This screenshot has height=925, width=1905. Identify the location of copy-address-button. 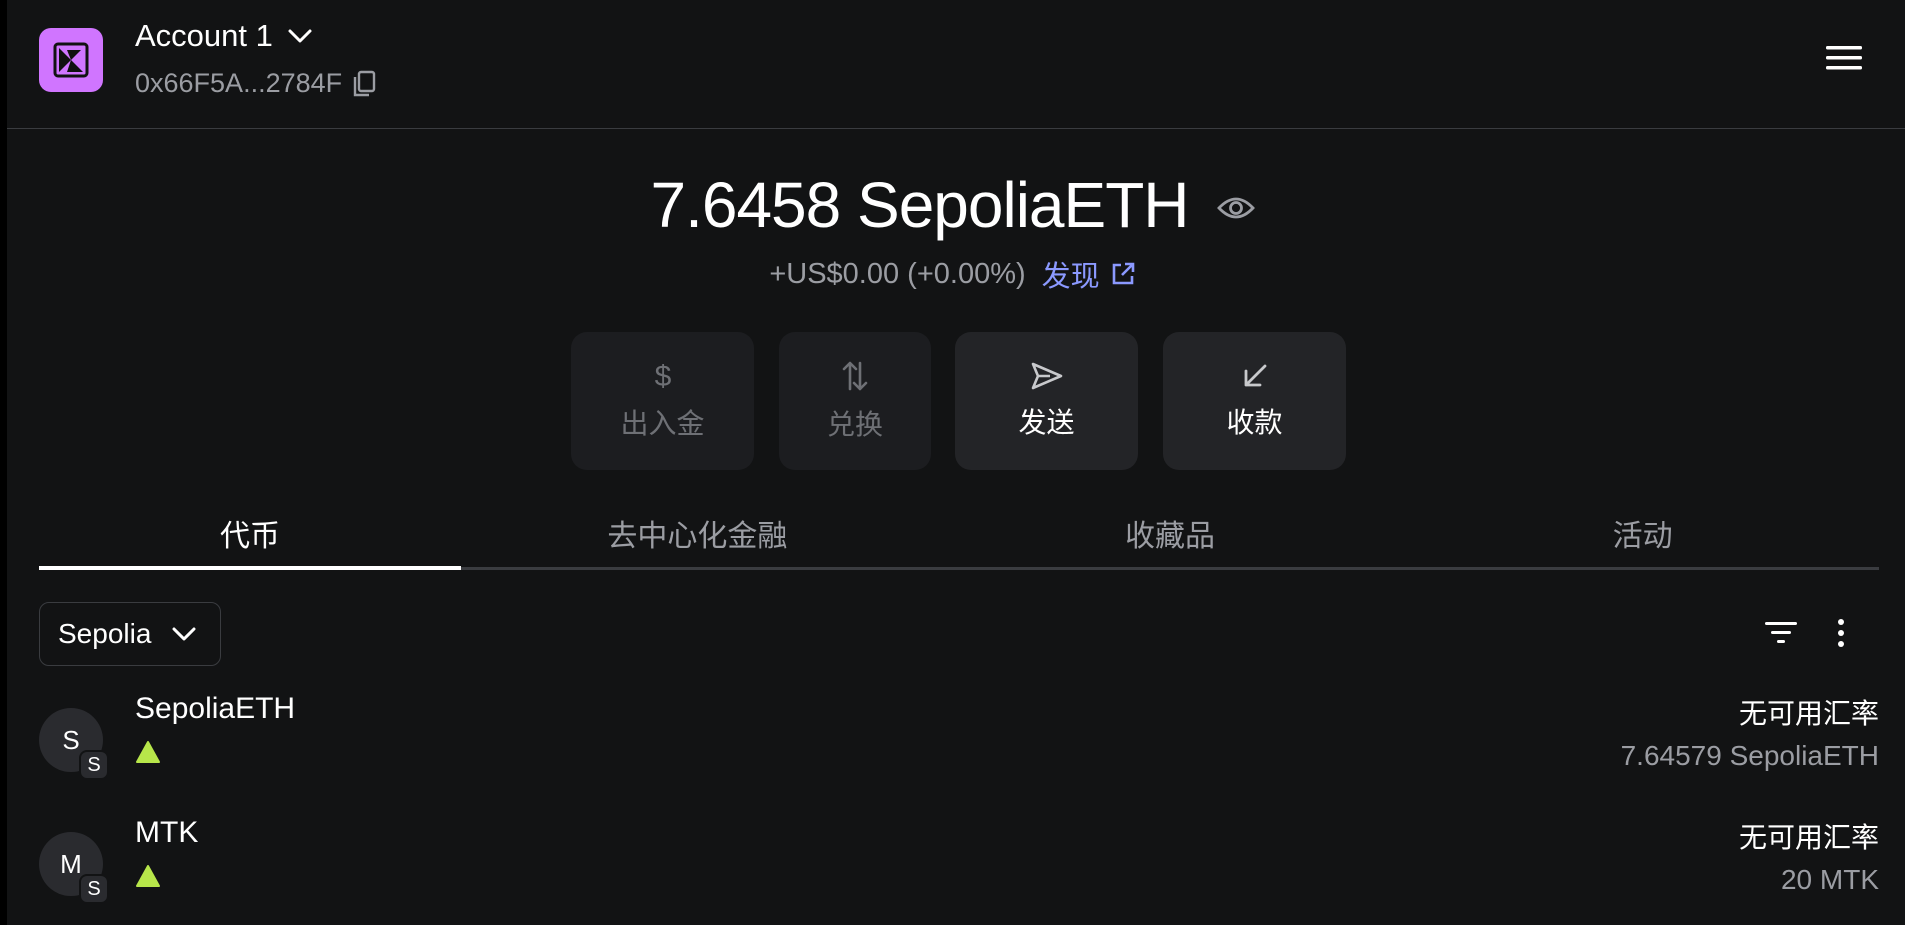
(364, 84).